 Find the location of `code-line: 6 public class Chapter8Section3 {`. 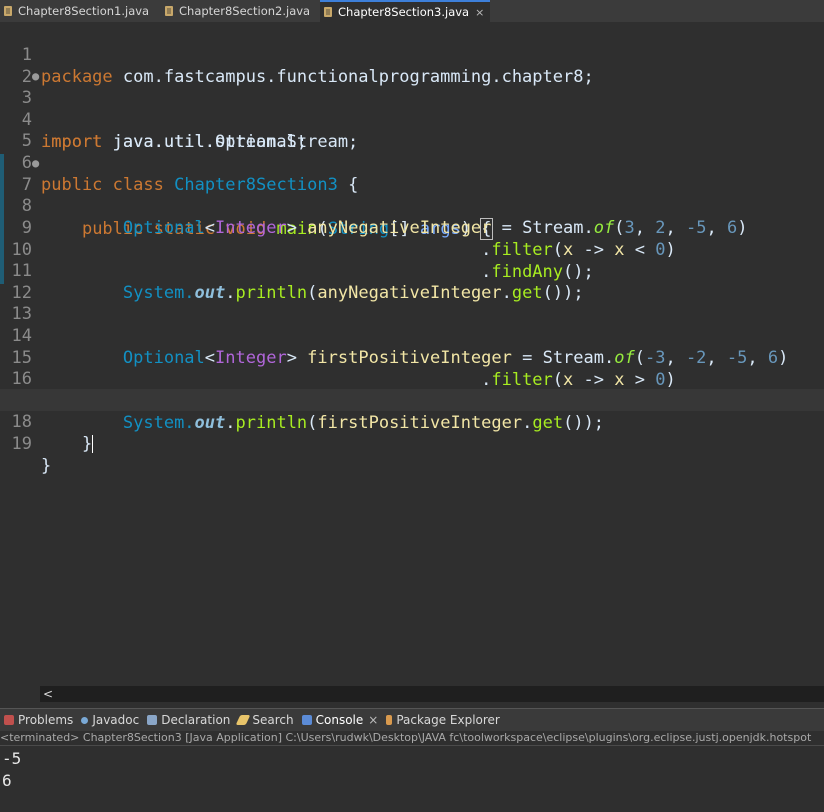

code-line: 6 public class Chapter8Section3 { is located at coordinates (412, 162).